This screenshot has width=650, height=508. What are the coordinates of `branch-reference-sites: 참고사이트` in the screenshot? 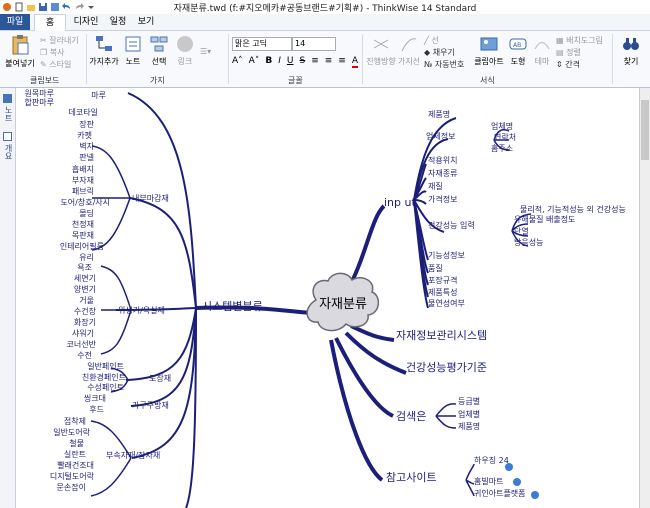 It's located at (411, 477).